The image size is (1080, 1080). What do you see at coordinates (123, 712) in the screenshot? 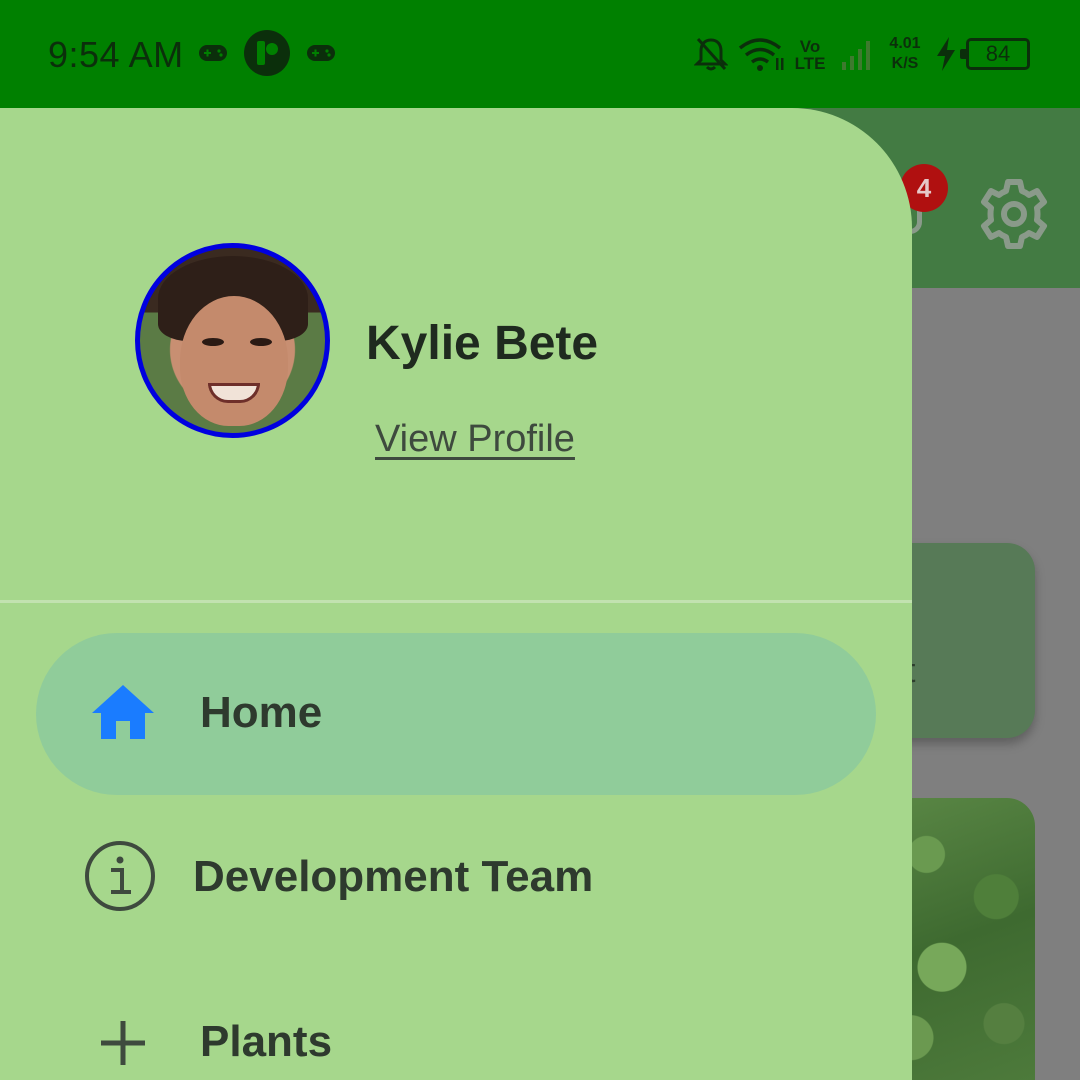
I see `home-icon` at bounding box center [123, 712].